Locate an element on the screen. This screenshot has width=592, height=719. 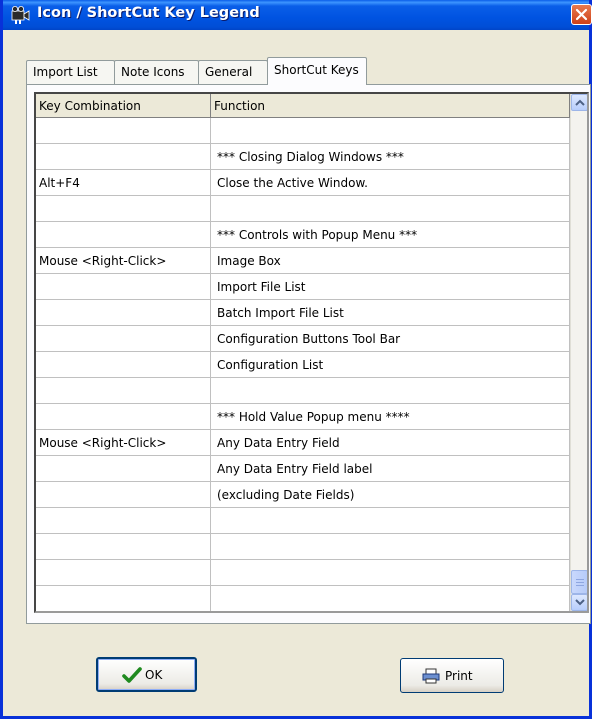
function-cell: Configuration List is located at coordinates (390, 365).